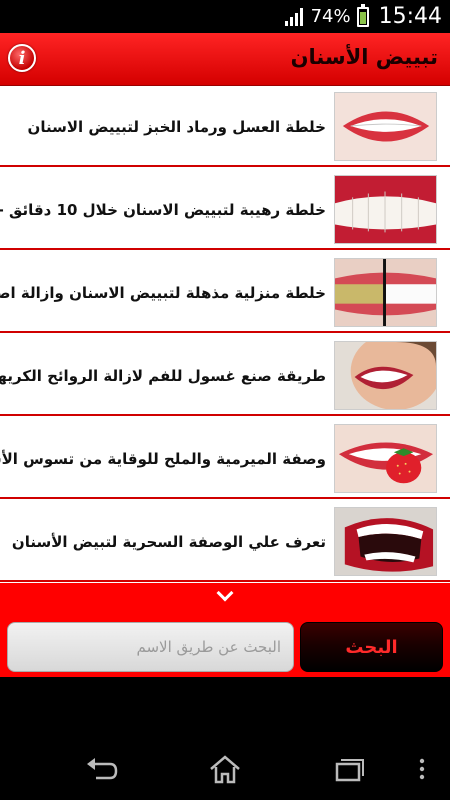  I want to click on search-input, so click(150, 647).